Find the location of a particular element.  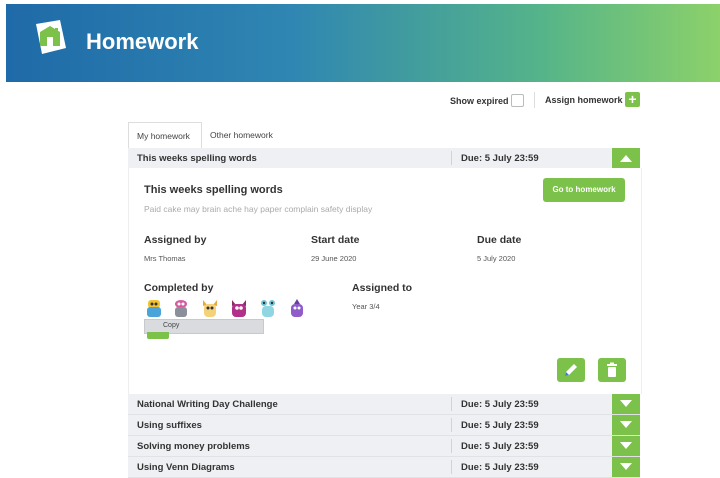

homework-row: Using Venn Diagrams Due: 5 July 23:59 is located at coordinates (384, 467).